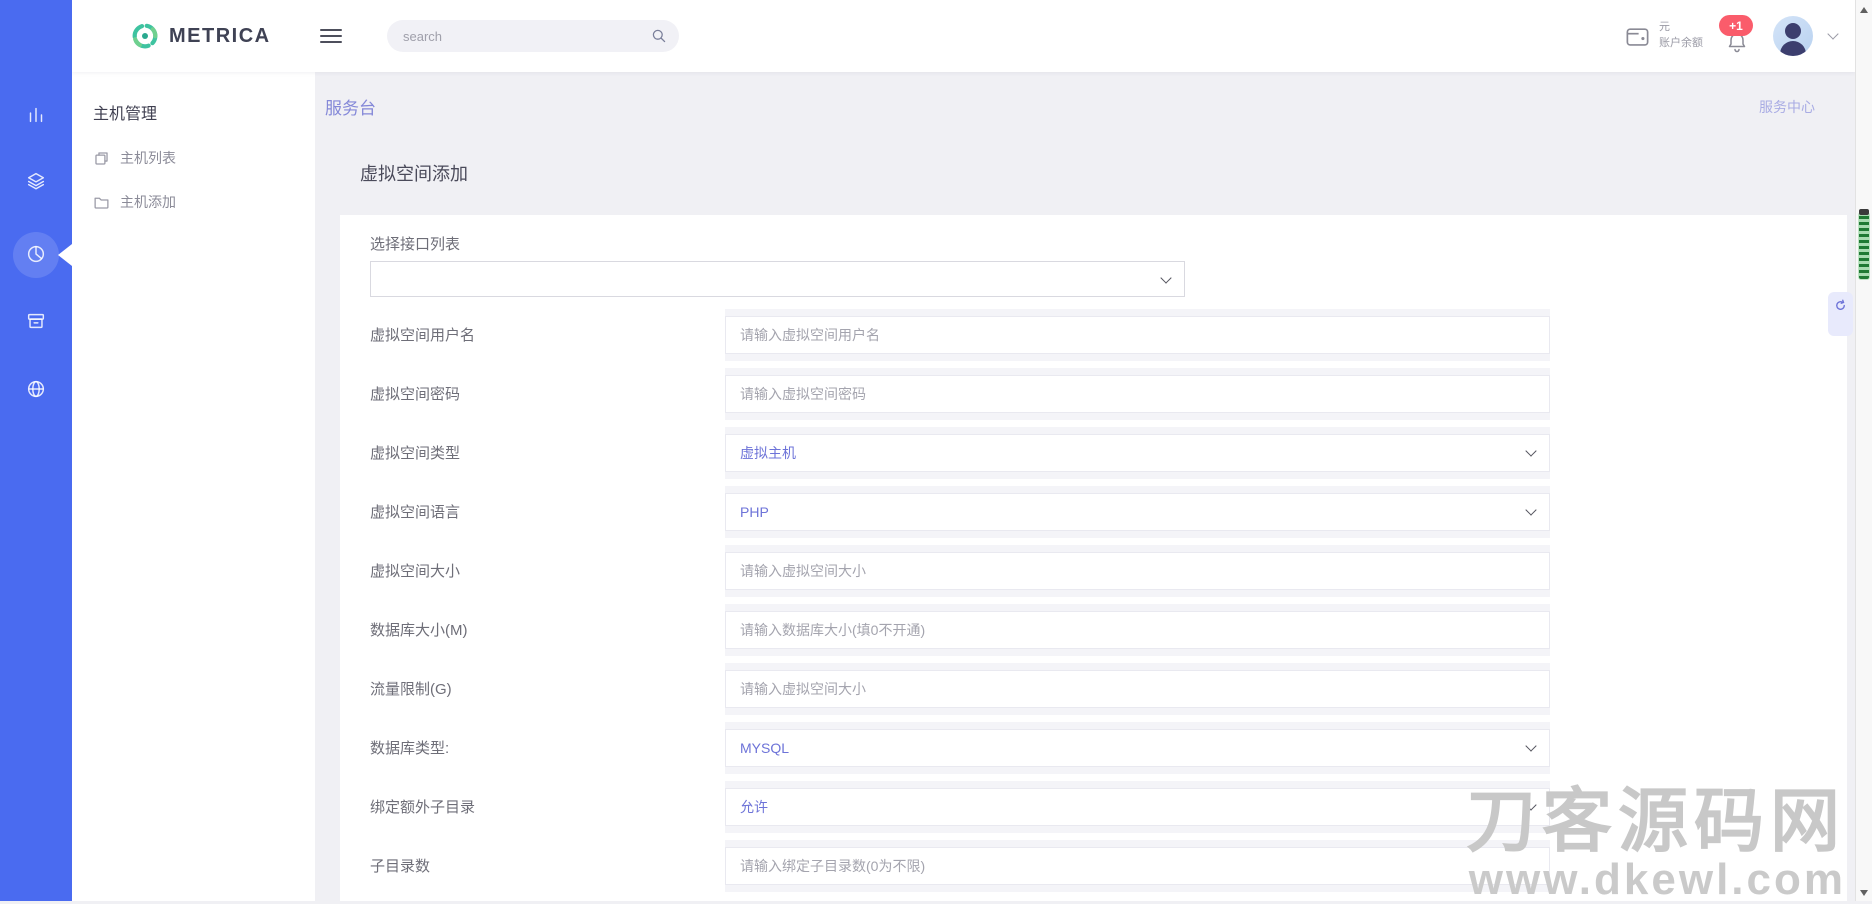 The image size is (1872, 904). What do you see at coordinates (777, 279) in the screenshot?
I see `interface-list-select` at bounding box center [777, 279].